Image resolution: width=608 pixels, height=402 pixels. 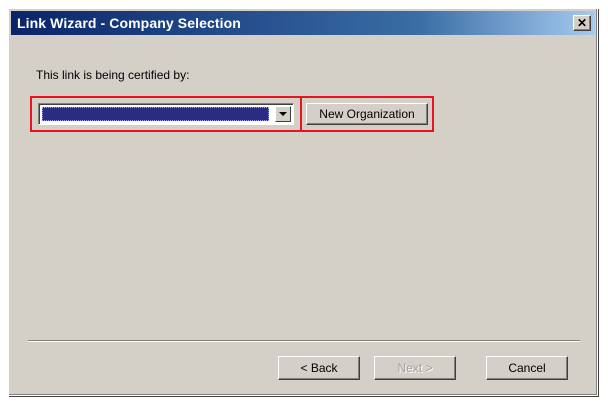 I want to click on window-title: Link Wizard - Company Selection, so click(x=129, y=23).